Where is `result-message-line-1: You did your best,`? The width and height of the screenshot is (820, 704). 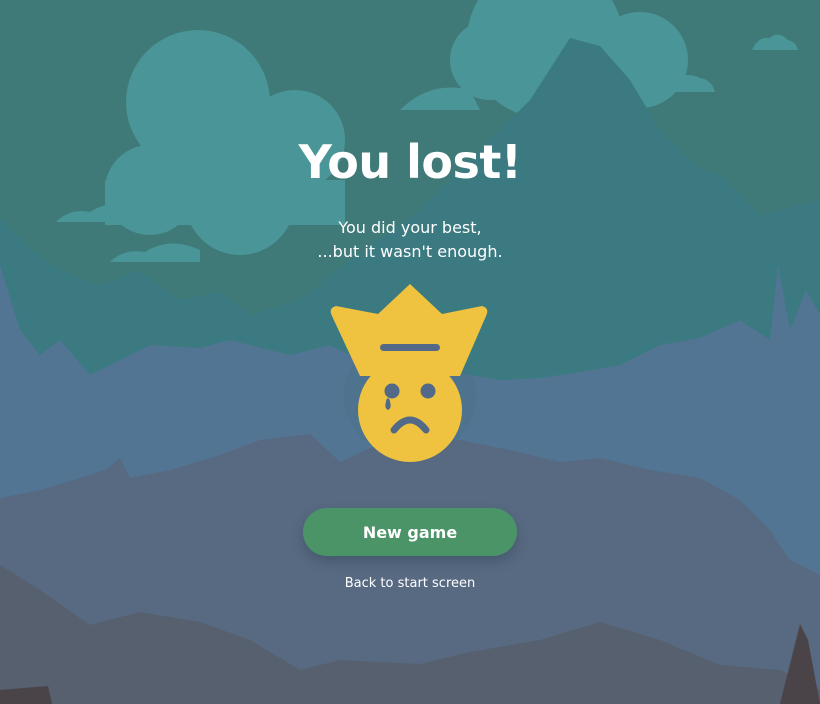 result-message-line-1: You did your best, is located at coordinates (410, 227).